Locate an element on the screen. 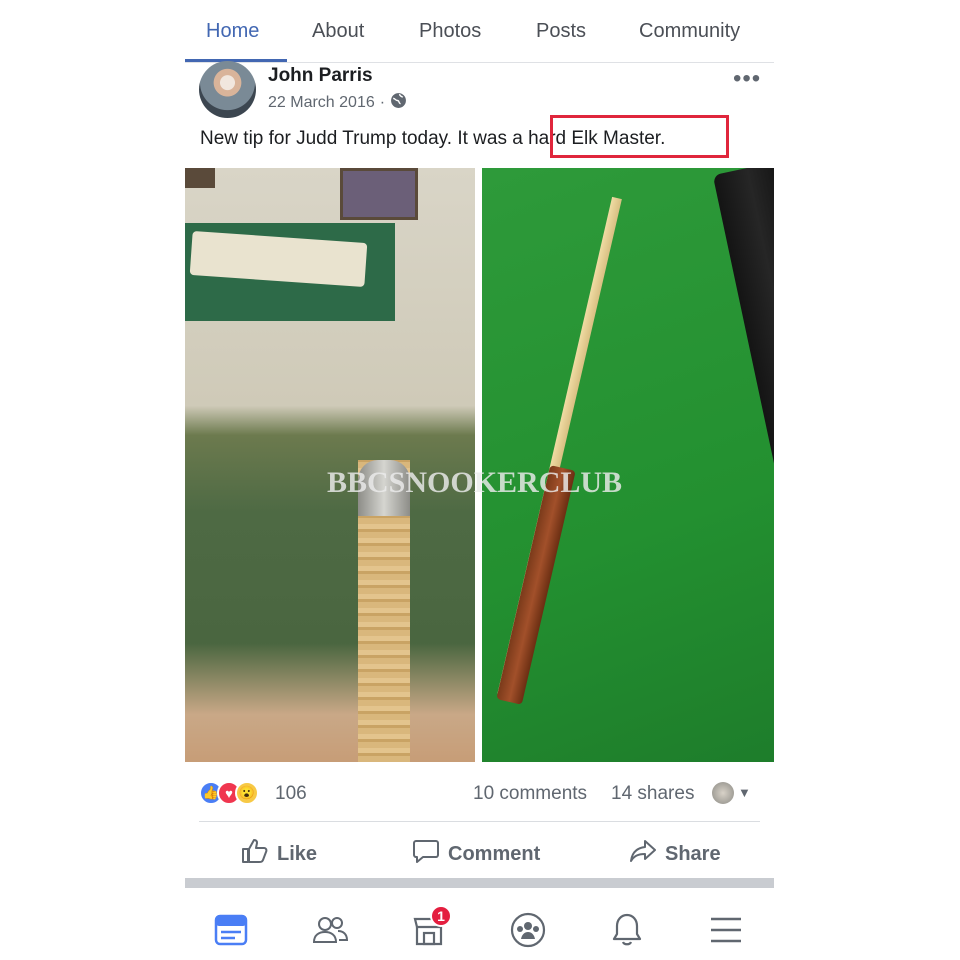 Image resolution: width=960 pixels, height=960 pixels. parris-cues-sign is located at coordinates (290, 272).